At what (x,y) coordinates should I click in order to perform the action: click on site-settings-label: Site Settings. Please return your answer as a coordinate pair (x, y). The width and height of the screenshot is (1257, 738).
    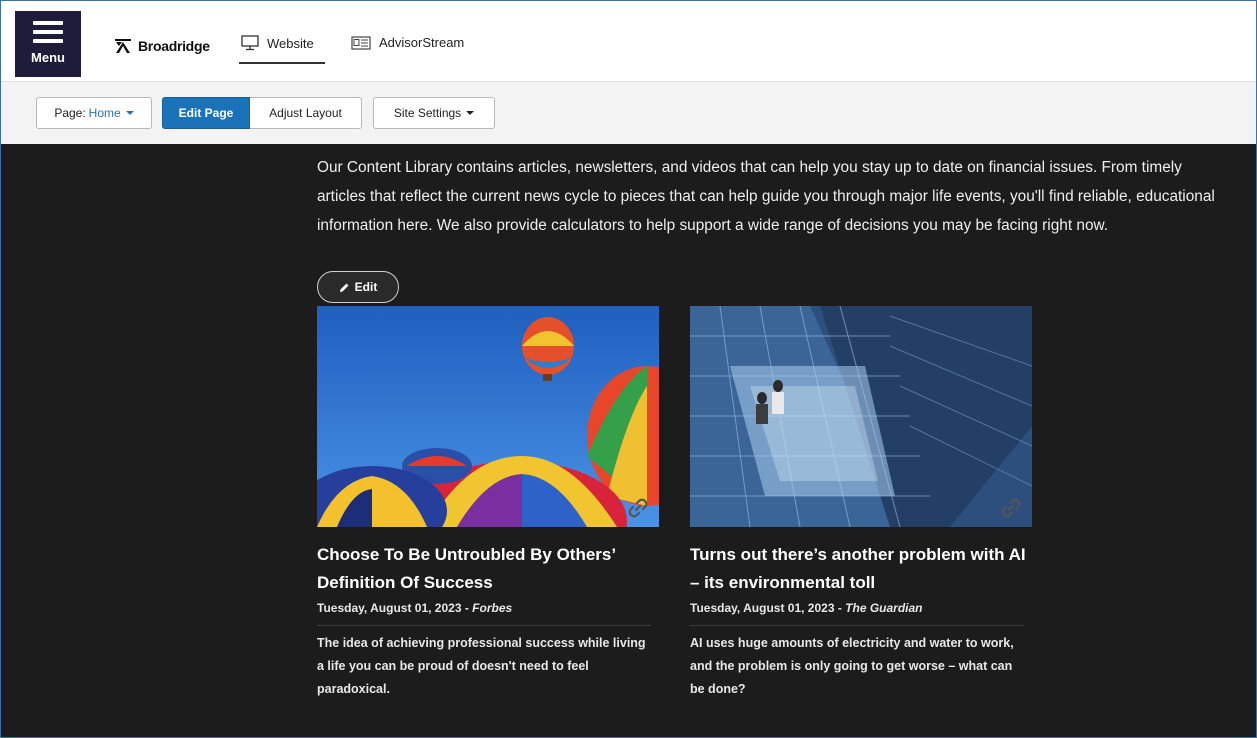
    Looking at the image, I should click on (427, 113).